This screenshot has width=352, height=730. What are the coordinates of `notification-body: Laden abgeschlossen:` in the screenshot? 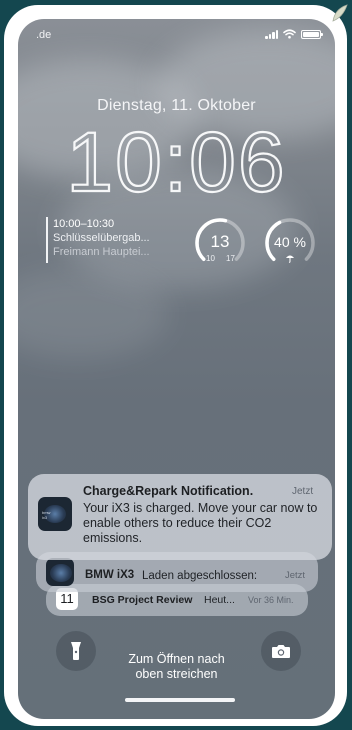 It's located at (200, 576).